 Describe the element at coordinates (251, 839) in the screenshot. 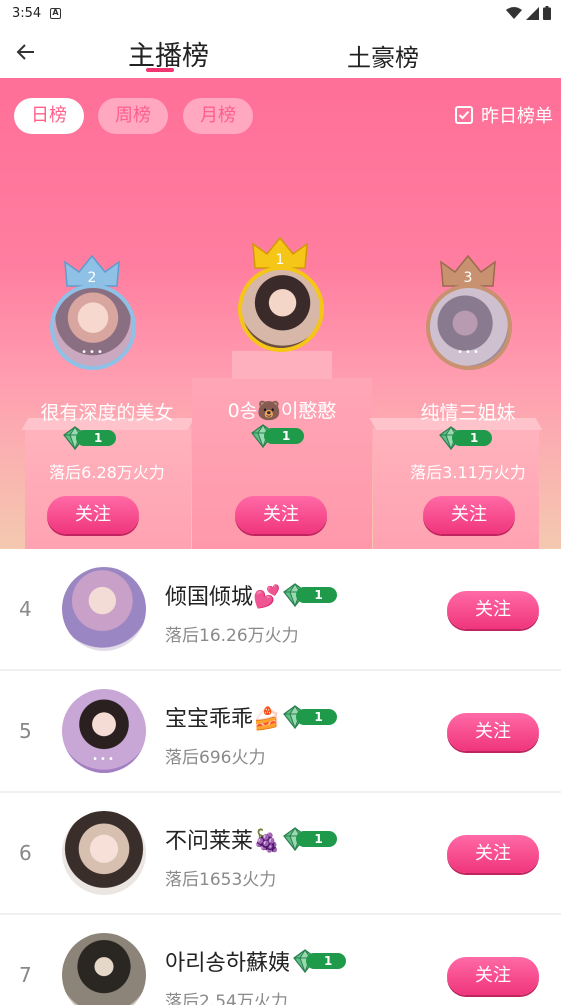

I see `list-name: 不问莱莱🍇 1` at that location.